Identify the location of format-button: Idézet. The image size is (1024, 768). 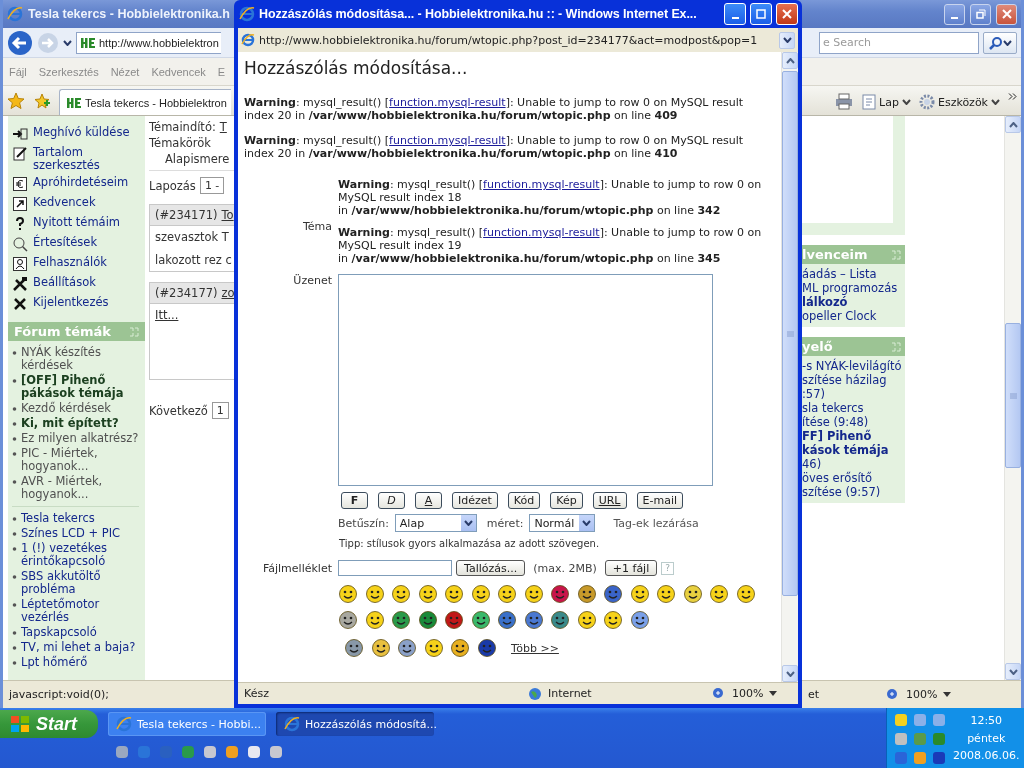
(475, 500).